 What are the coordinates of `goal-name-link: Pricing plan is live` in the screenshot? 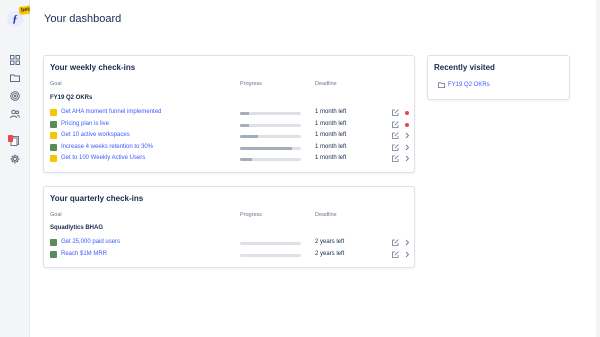 It's located at (85, 124).